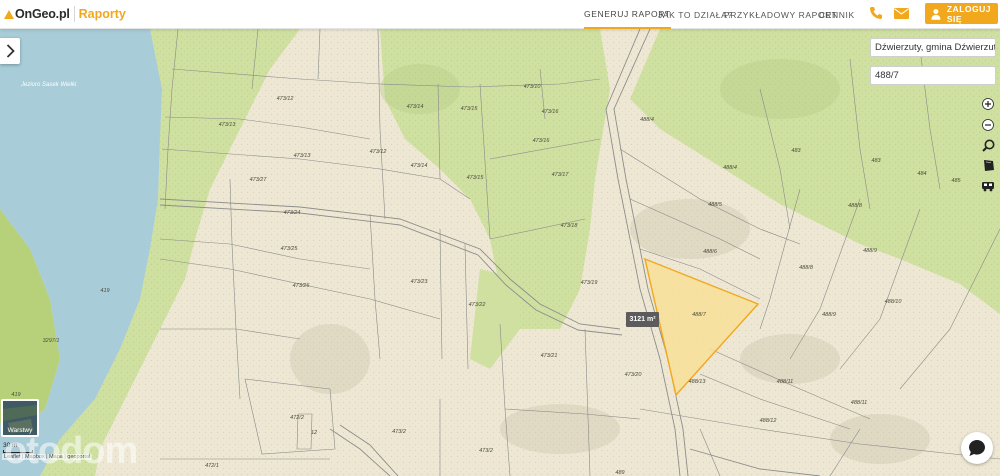 The image size is (1000, 476). What do you see at coordinates (292, 213) in the screenshot?
I see `parcel-label: 473/24` at bounding box center [292, 213].